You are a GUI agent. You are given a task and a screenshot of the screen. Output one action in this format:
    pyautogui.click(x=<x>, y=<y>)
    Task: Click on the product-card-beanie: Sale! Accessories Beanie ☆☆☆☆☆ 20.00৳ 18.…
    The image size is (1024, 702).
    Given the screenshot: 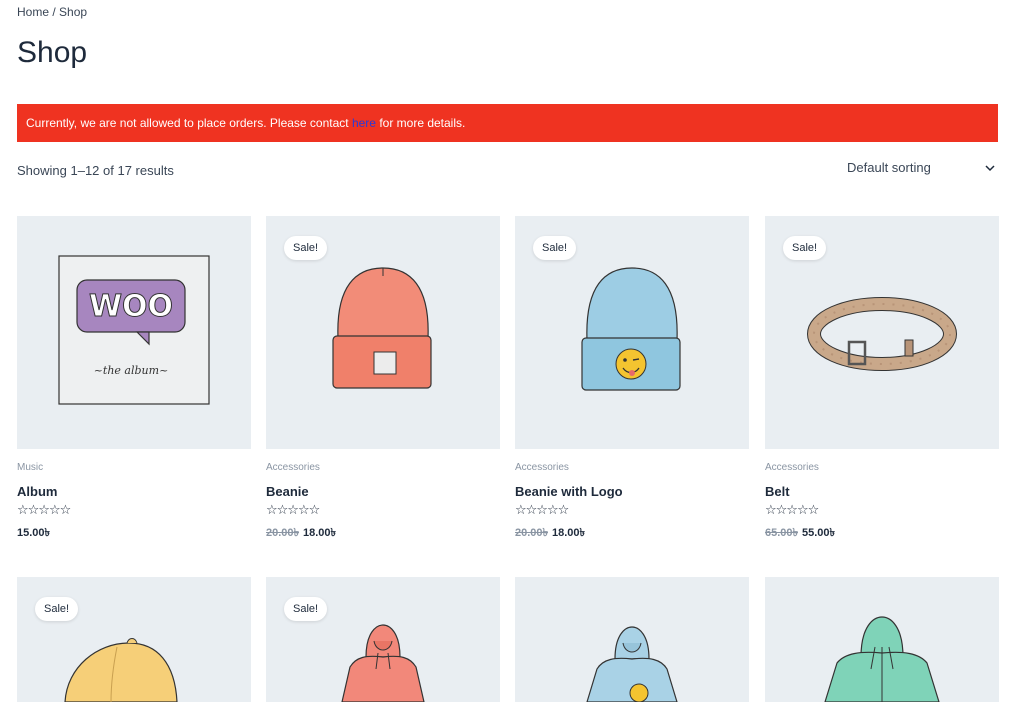 What is the action you would take?
    pyautogui.click(x=383, y=381)
    